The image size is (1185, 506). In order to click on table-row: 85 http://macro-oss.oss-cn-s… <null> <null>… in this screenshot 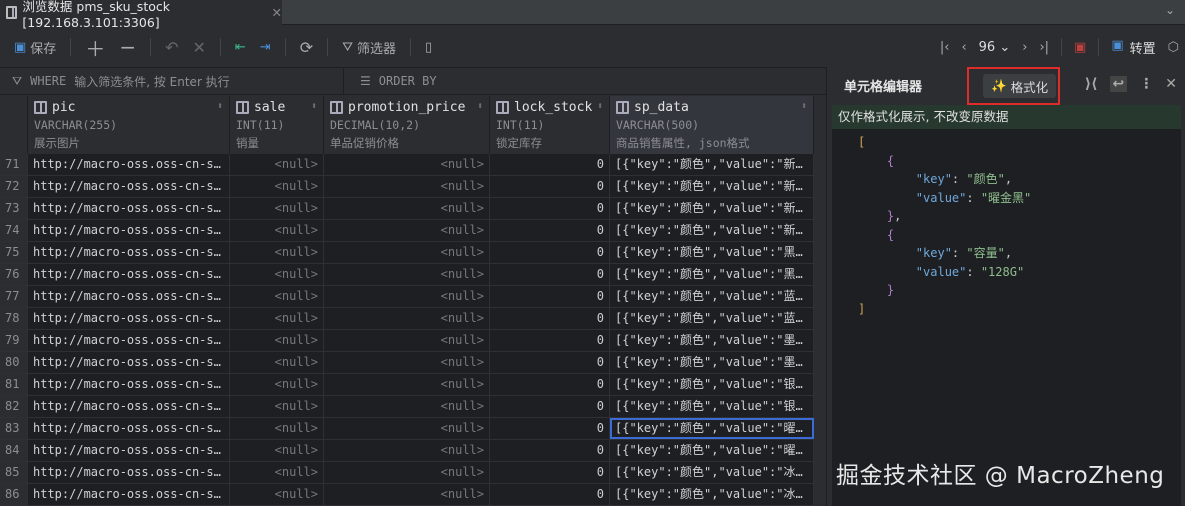, I will do `click(407, 473)`.